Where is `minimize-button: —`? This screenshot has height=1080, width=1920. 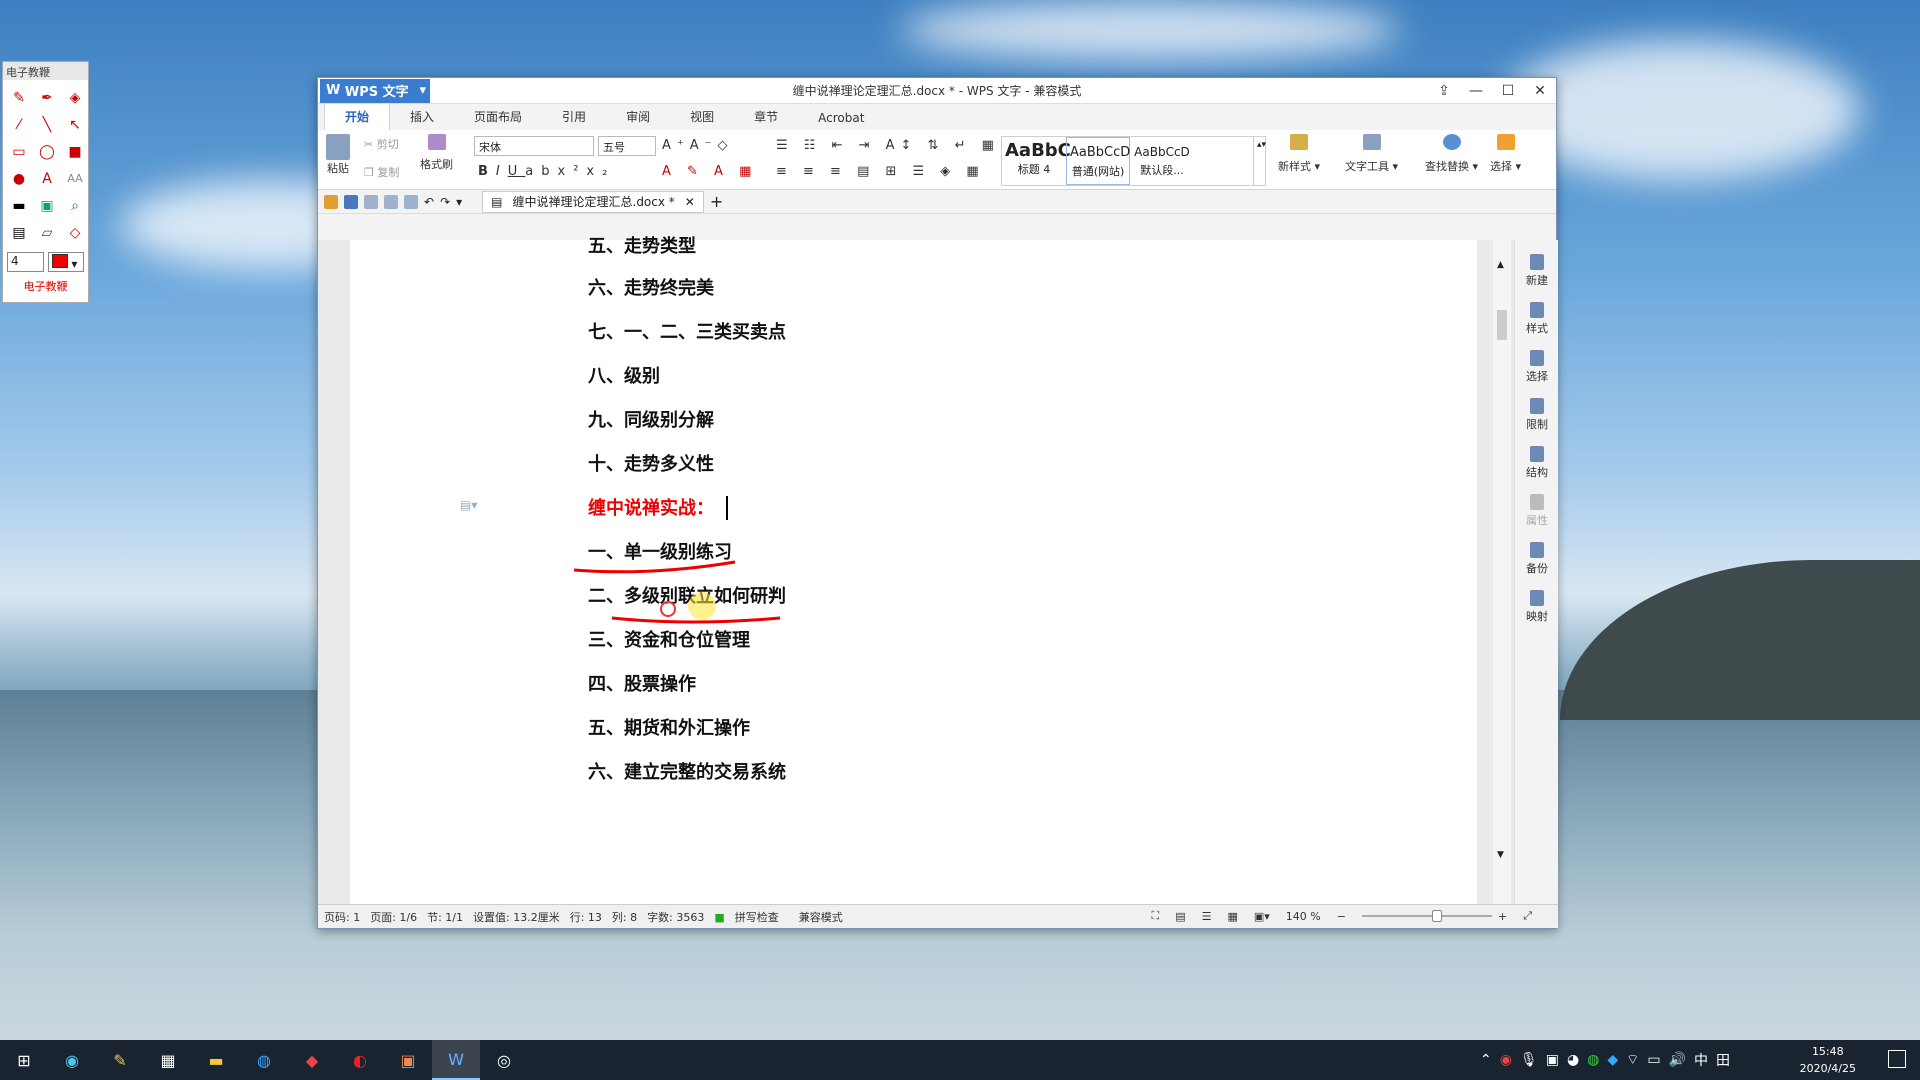 minimize-button: — is located at coordinates (1476, 91).